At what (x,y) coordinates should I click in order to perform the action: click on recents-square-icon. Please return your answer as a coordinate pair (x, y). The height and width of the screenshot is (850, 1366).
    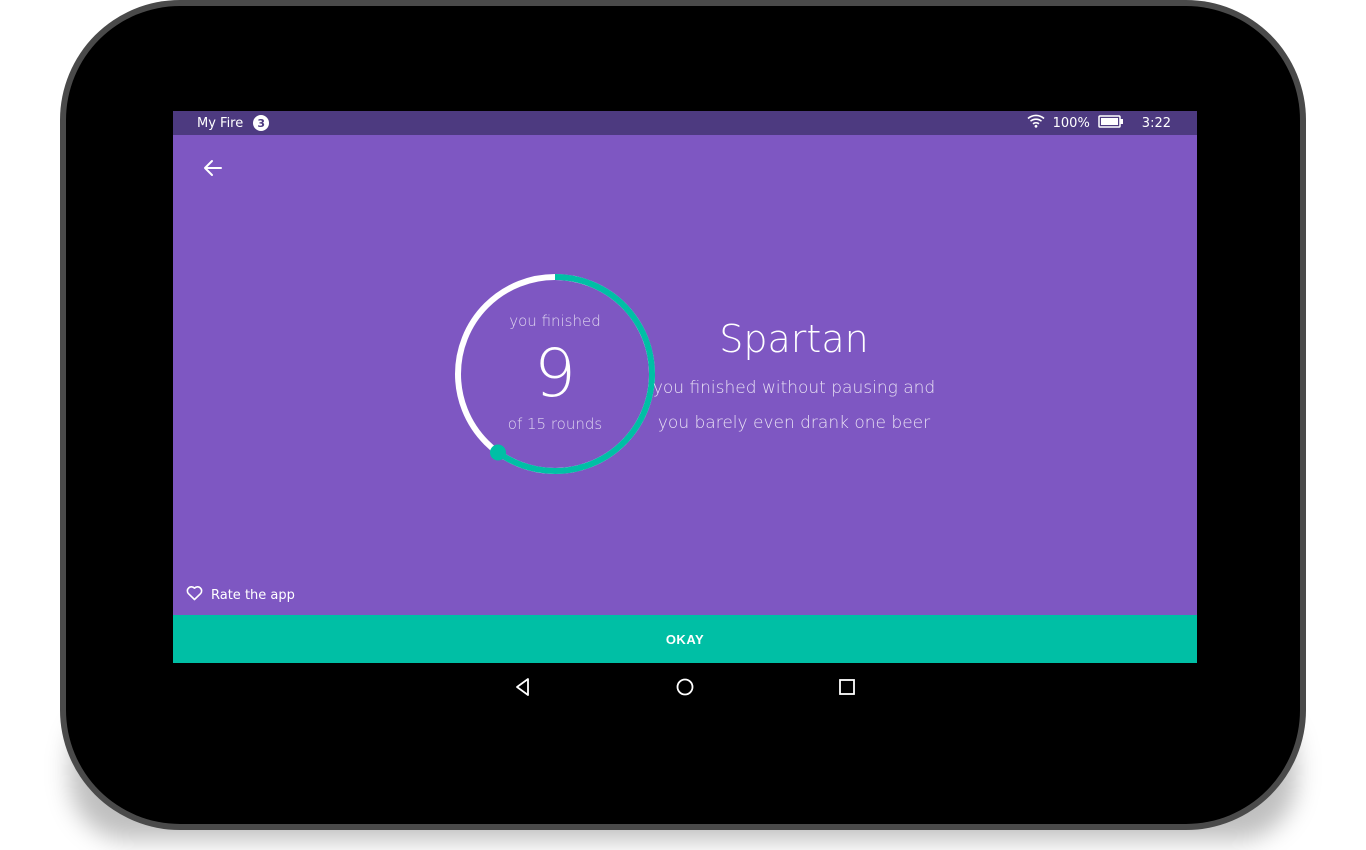
    Looking at the image, I should click on (847, 687).